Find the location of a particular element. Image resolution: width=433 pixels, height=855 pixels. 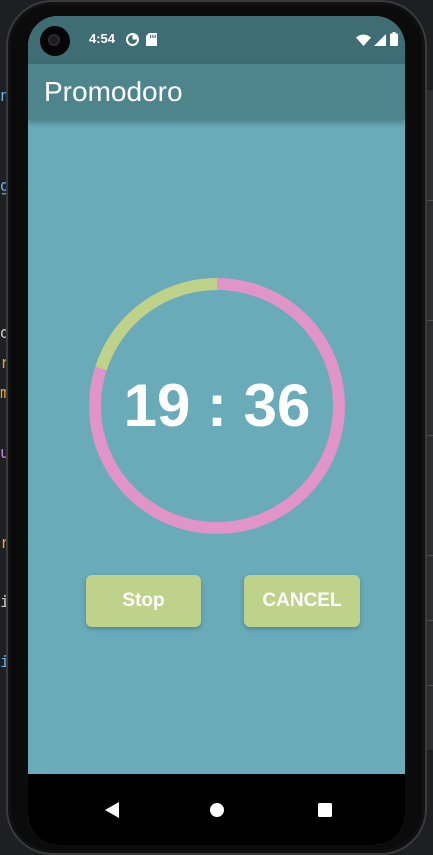

status-time: 4:54 is located at coordinates (102, 38).